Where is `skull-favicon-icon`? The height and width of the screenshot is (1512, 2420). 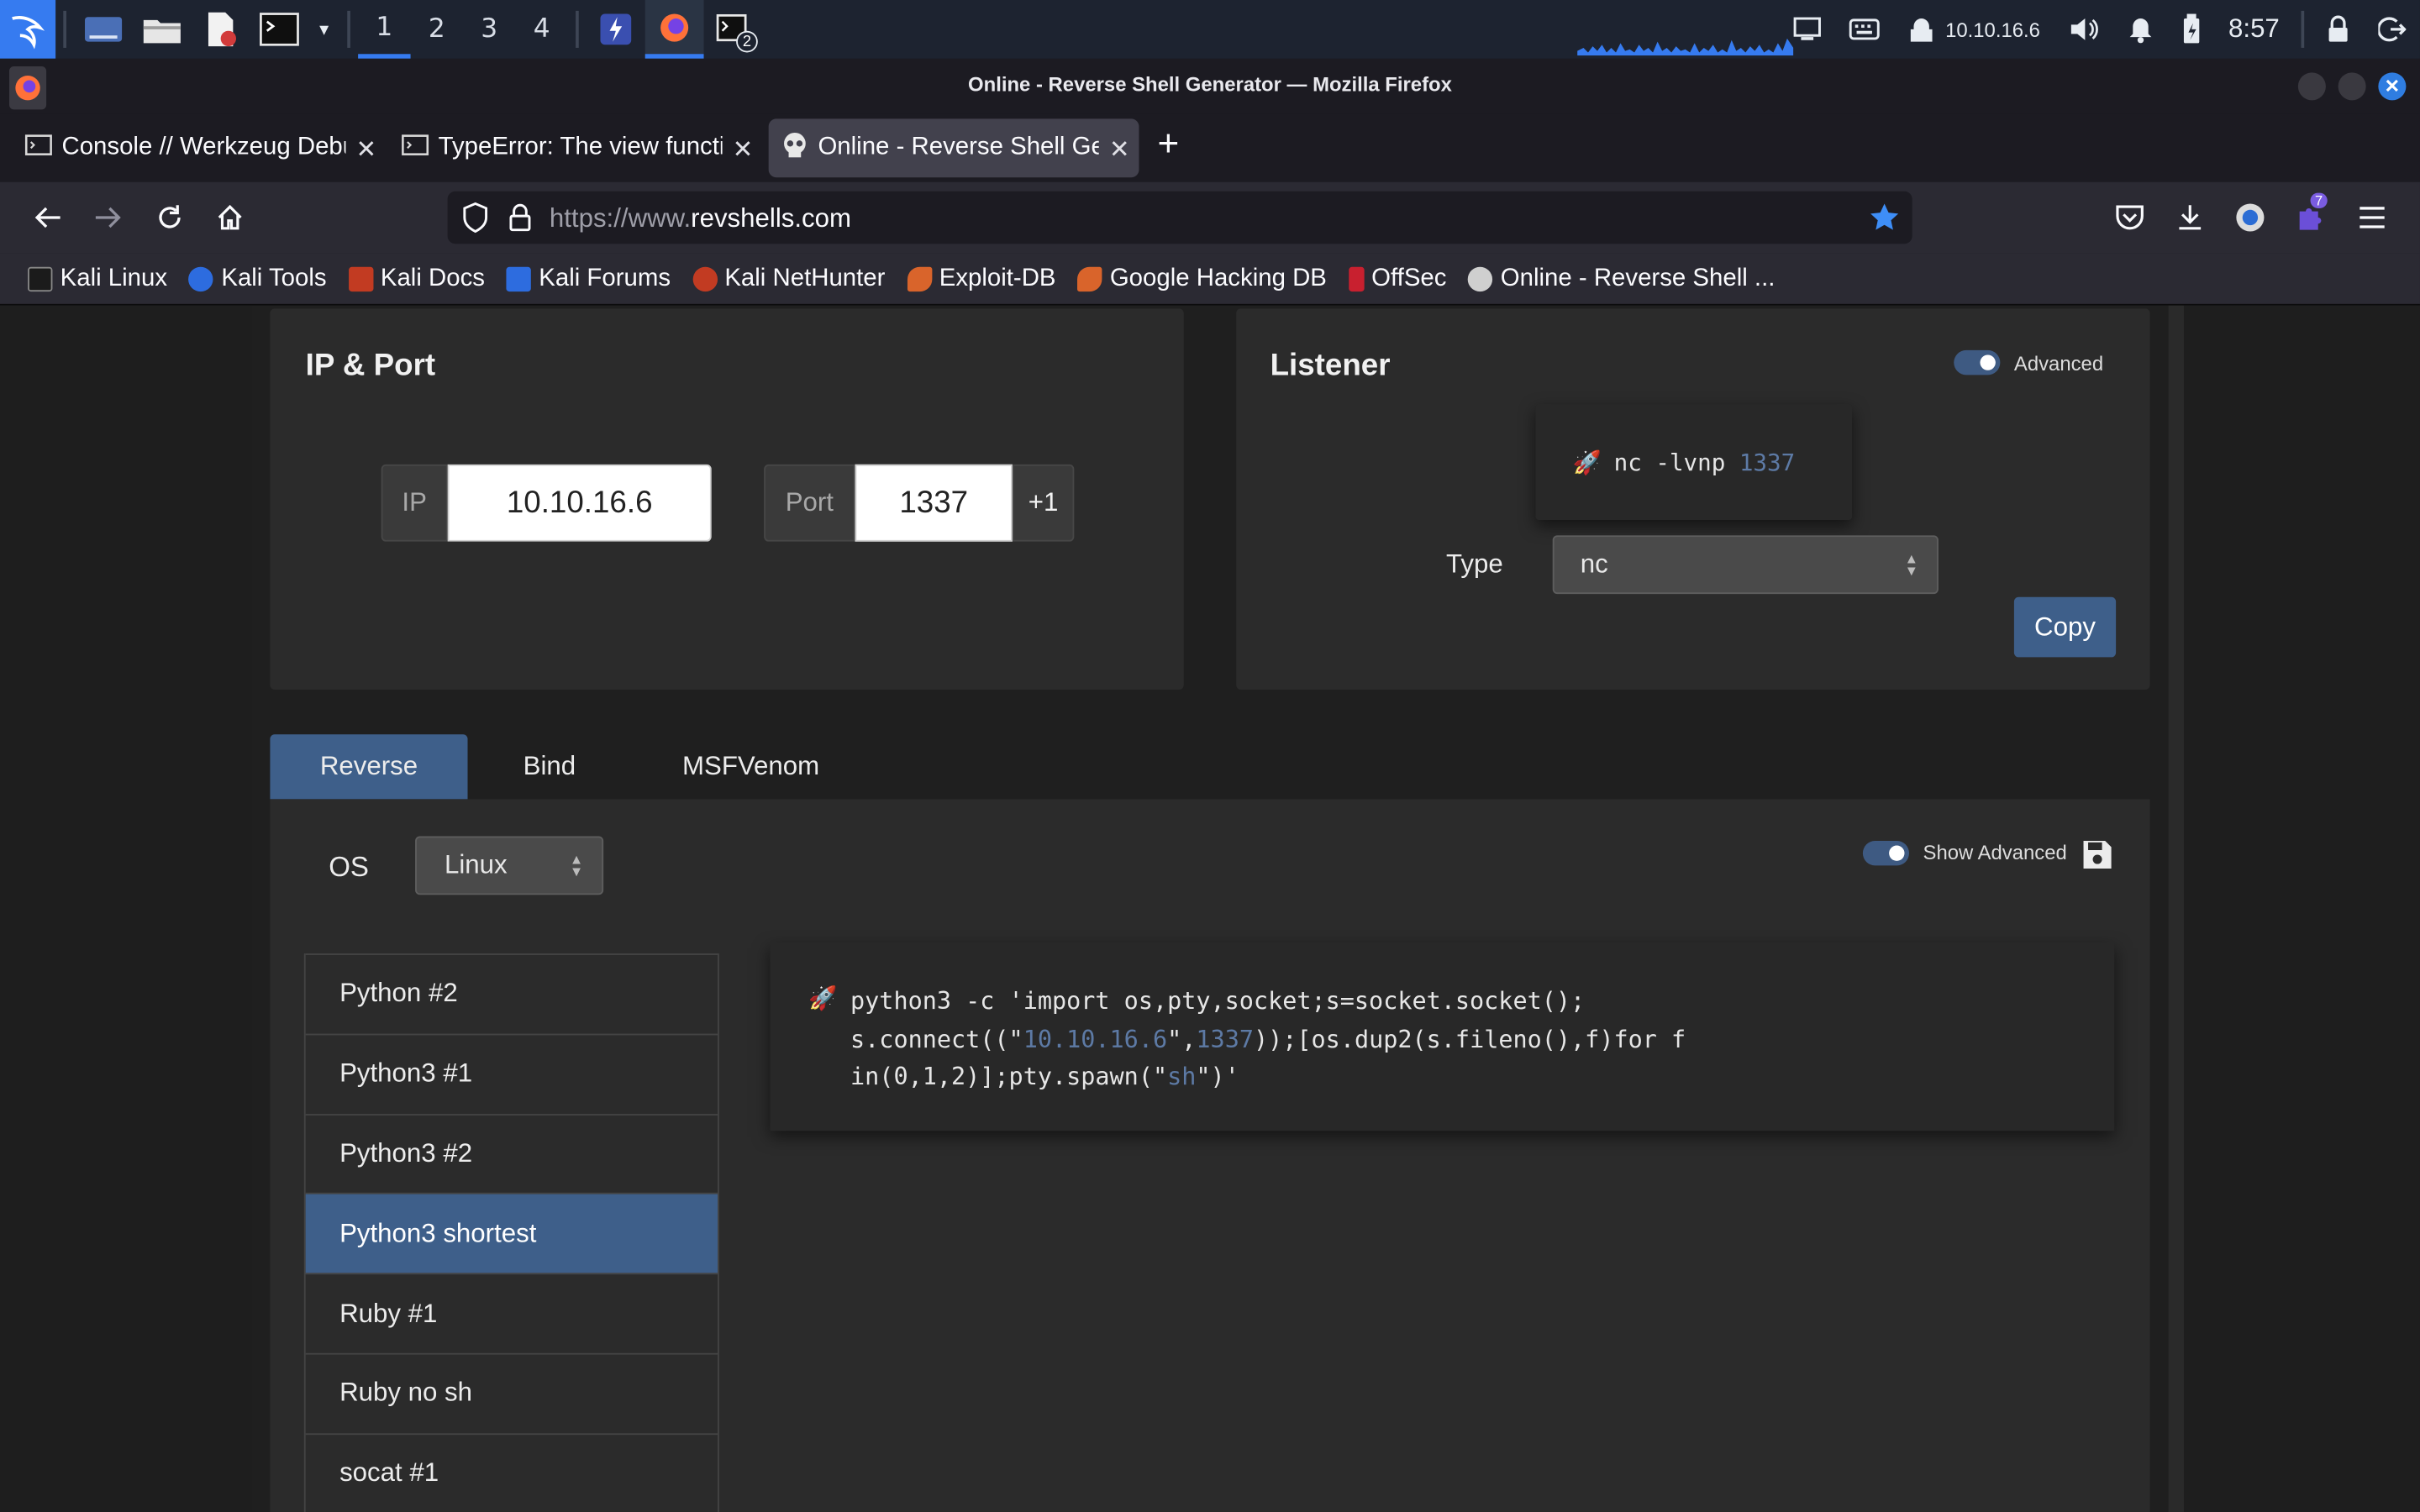 skull-favicon-icon is located at coordinates (794, 147).